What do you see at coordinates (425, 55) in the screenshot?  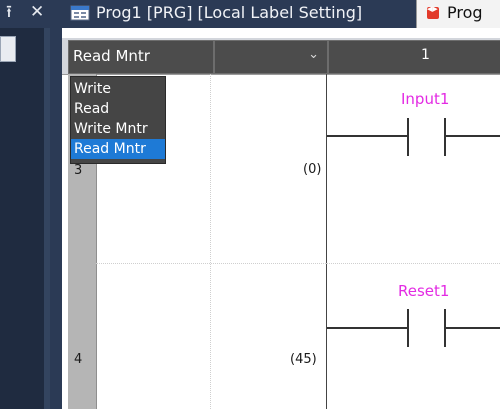 I see `column-number: 1` at bounding box center [425, 55].